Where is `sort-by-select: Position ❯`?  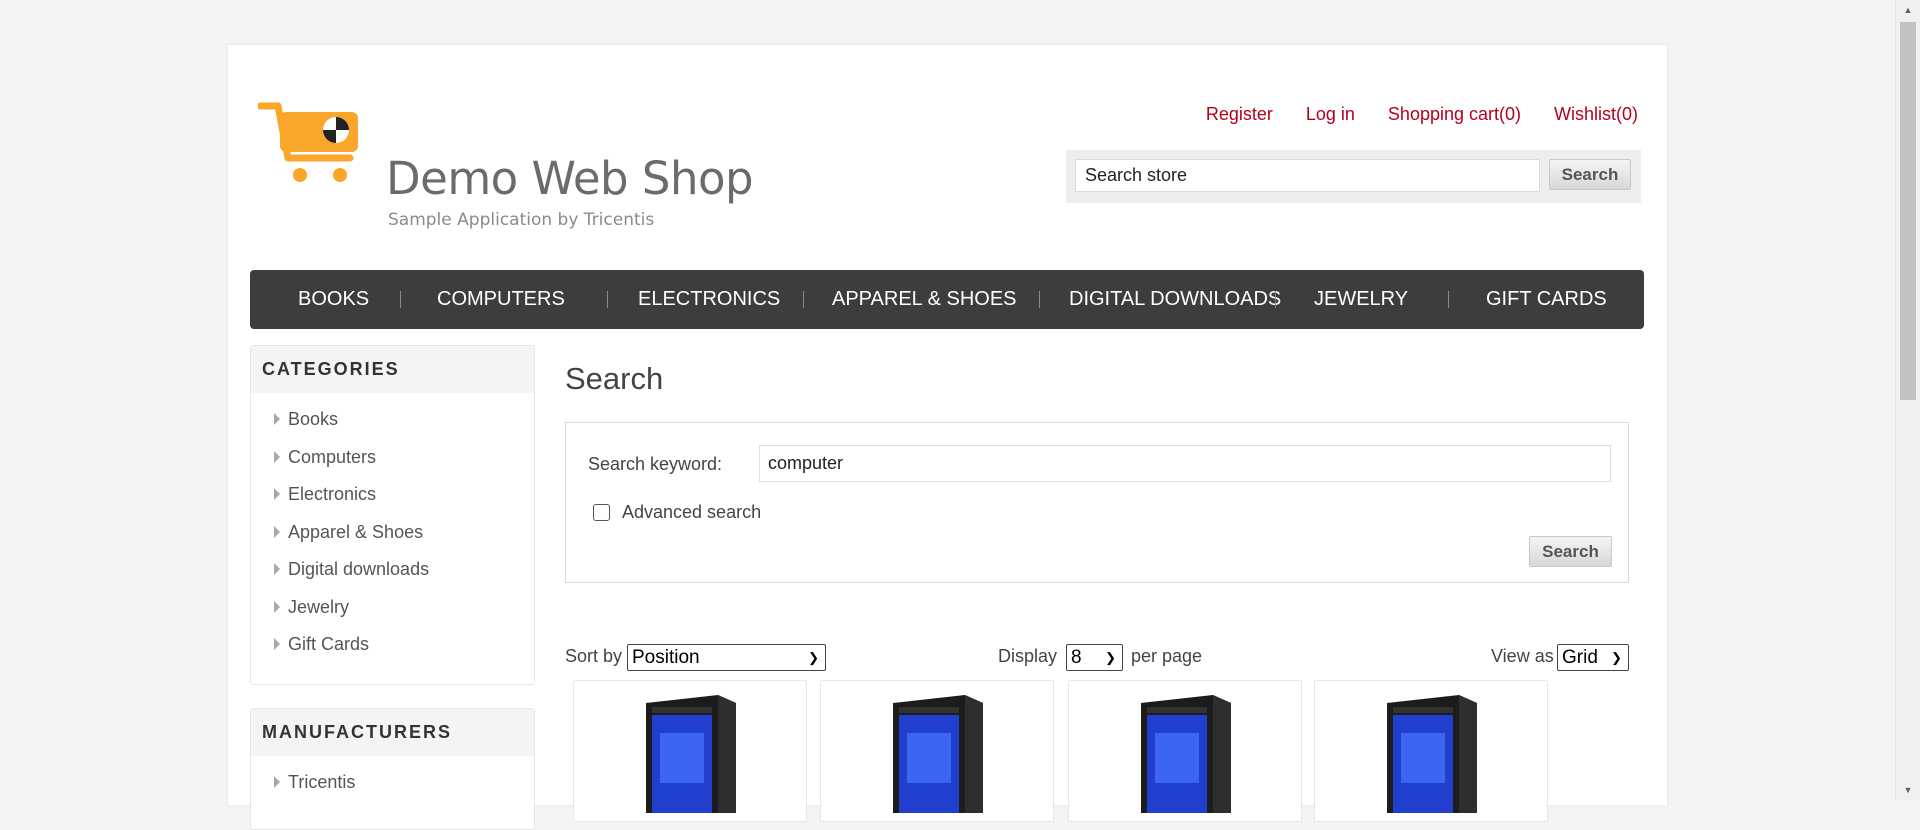 sort-by-select: Position ❯ is located at coordinates (726, 657).